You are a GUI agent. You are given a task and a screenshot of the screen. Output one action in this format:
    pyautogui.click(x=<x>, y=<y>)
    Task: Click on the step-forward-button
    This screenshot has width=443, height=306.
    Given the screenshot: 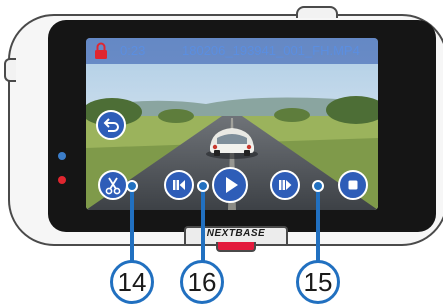 What is the action you would take?
    pyautogui.click(x=285, y=185)
    